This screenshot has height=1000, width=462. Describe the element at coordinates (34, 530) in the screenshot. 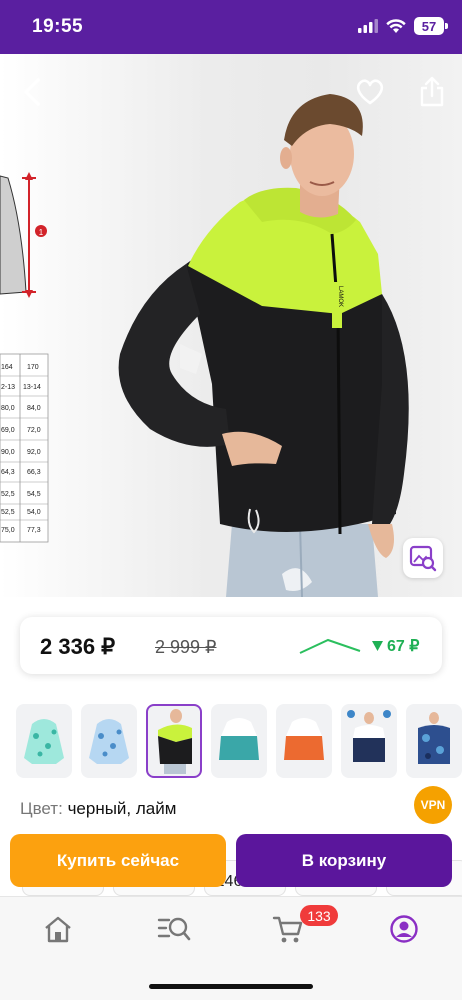

I see `size-cell: 77,3` at that location.